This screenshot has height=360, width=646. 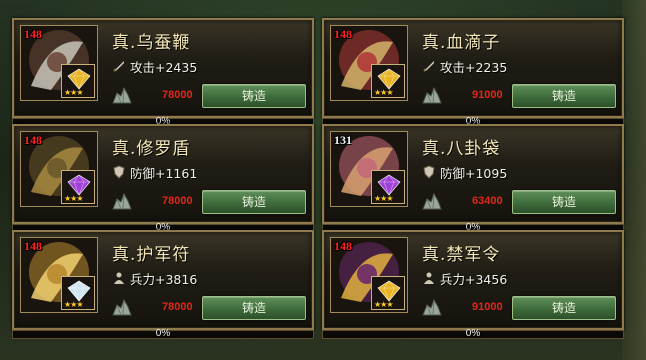 What do you see at coordinates (164, 279) in the screenshot?
I see `item-stat: 兵力+3816` at bounding box center [164, 279].